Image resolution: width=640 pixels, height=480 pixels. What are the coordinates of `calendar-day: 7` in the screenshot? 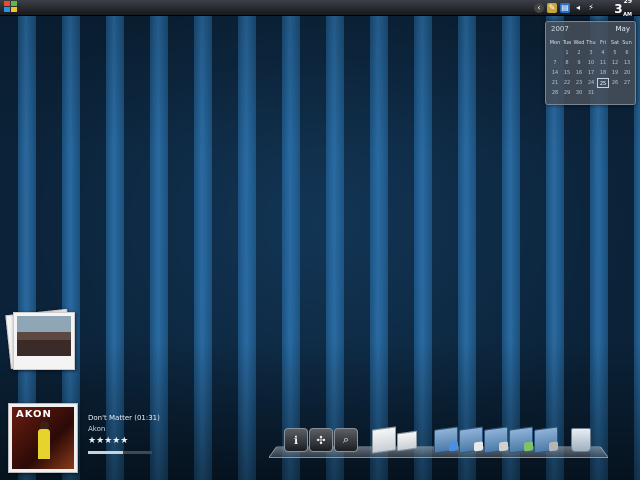 It's located at (555, 63).